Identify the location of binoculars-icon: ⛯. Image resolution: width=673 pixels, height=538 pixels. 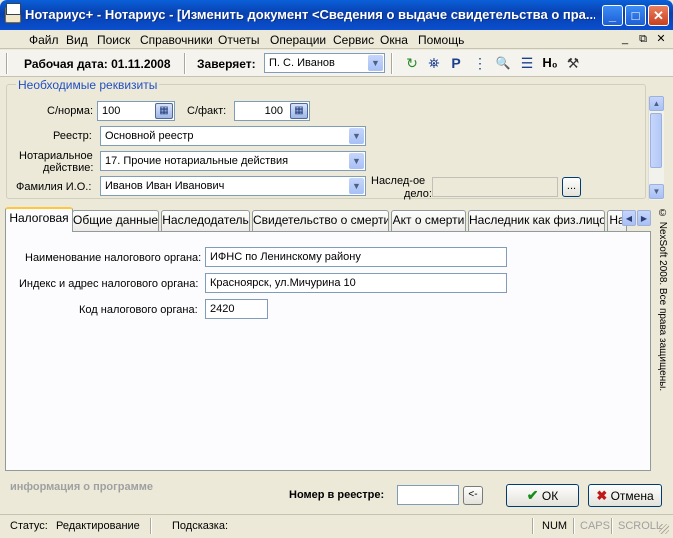
(434, 63).